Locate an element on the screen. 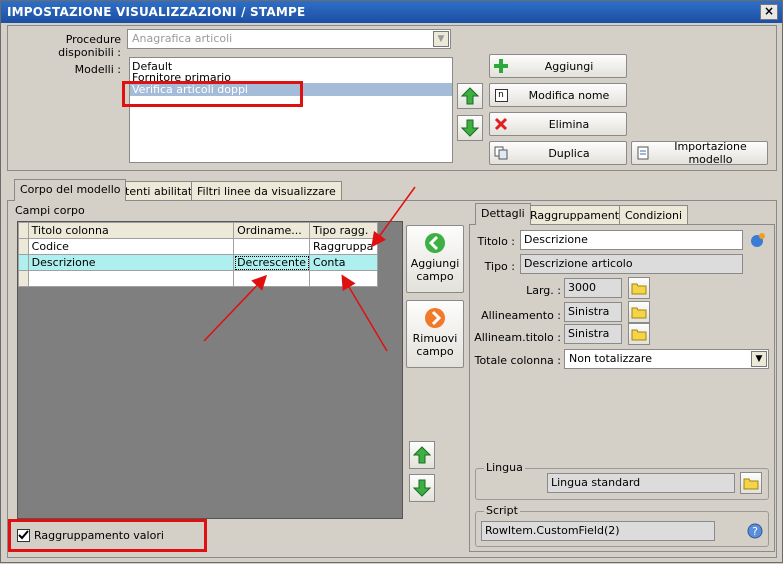 Image resolution: width=783 pixels, height=564 pixels. column-header: Tipo ragg. is located at coordinates (343, 230).